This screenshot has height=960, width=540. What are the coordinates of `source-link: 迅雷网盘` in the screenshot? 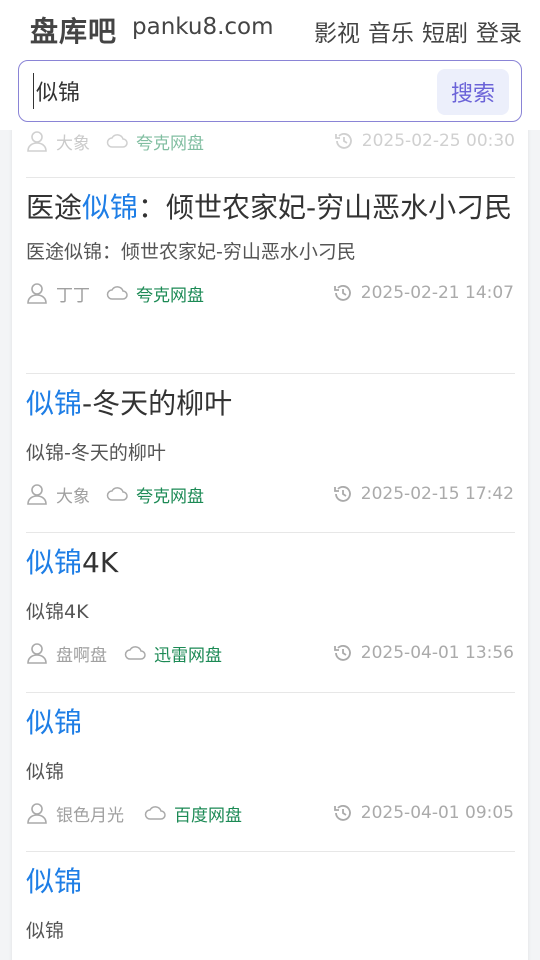 It's located at (188, 653).